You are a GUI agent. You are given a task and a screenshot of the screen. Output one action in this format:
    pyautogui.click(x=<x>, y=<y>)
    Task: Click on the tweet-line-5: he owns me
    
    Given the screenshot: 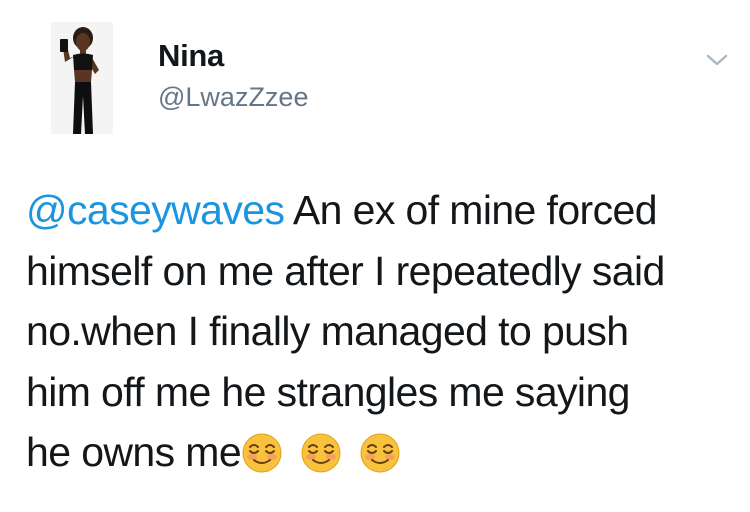 What is the action you would take?
    pyautogui.click(x=382, y=456)
    